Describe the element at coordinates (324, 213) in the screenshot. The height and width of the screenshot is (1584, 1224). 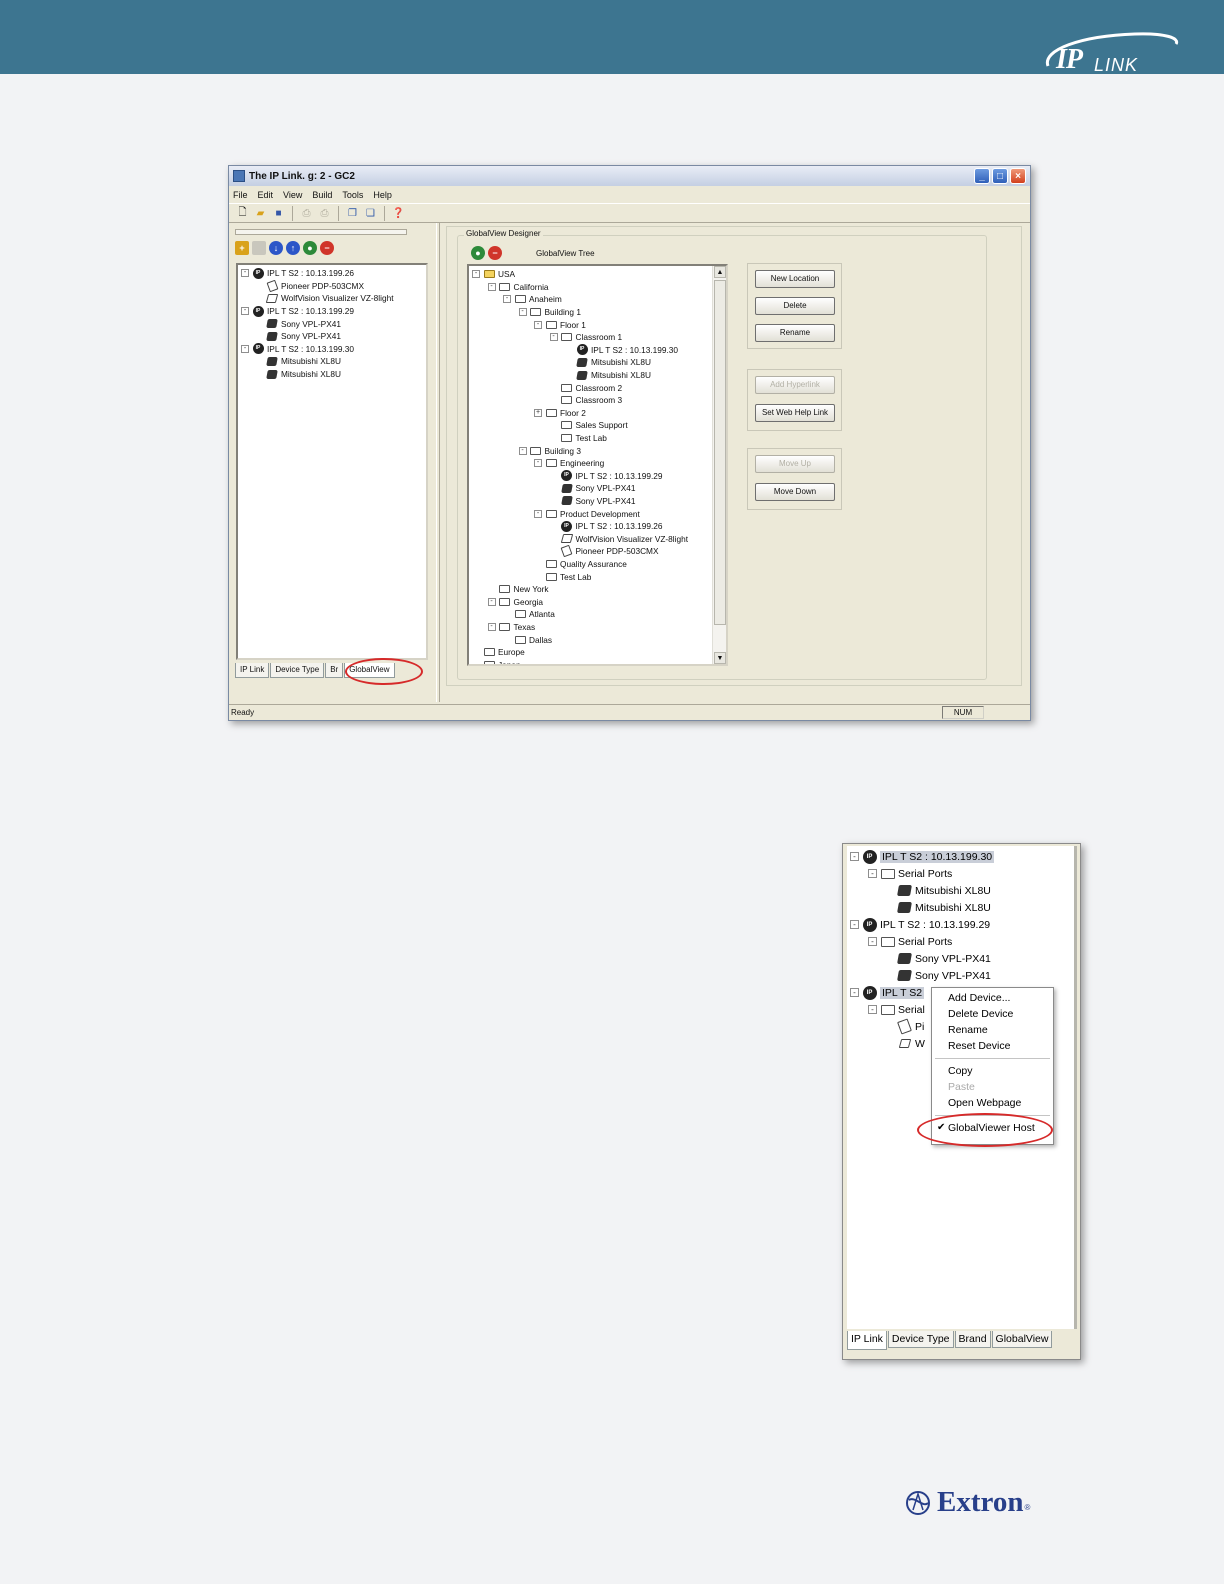
I see `print-preview-icon: ⎙` at that location.